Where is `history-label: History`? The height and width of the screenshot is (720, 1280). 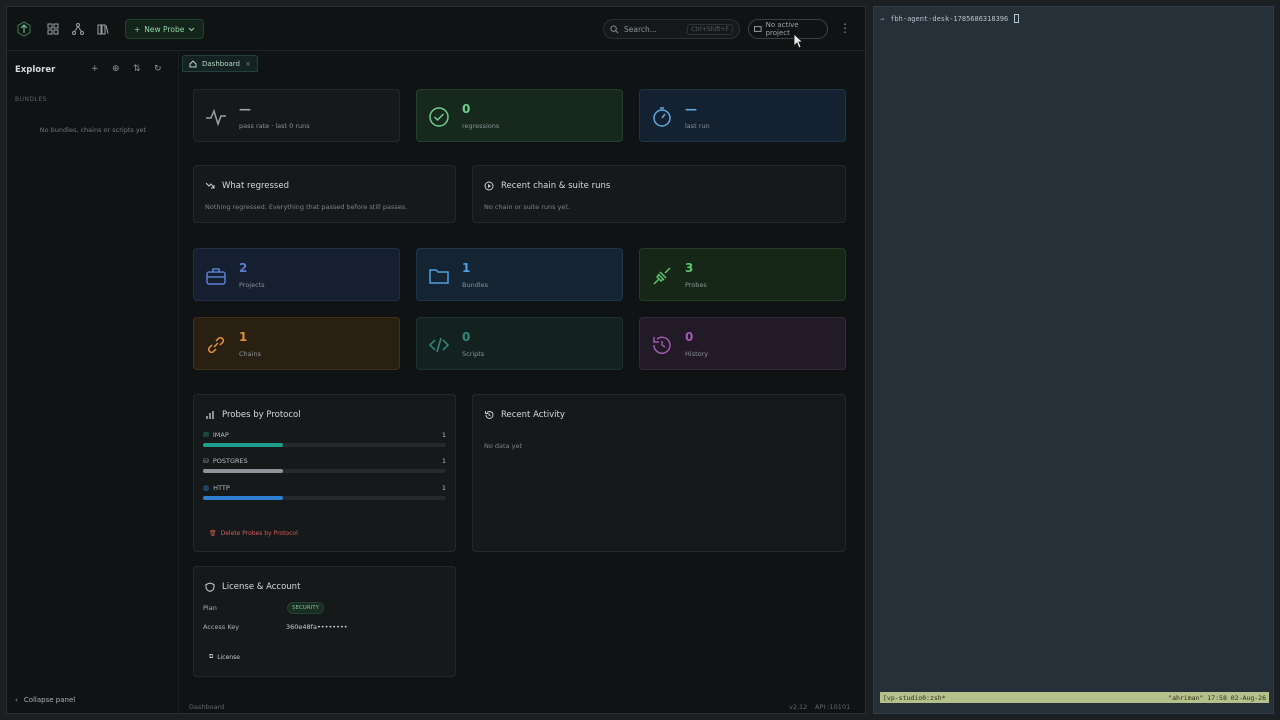 history-label: History is located at coordinates (697, 354).